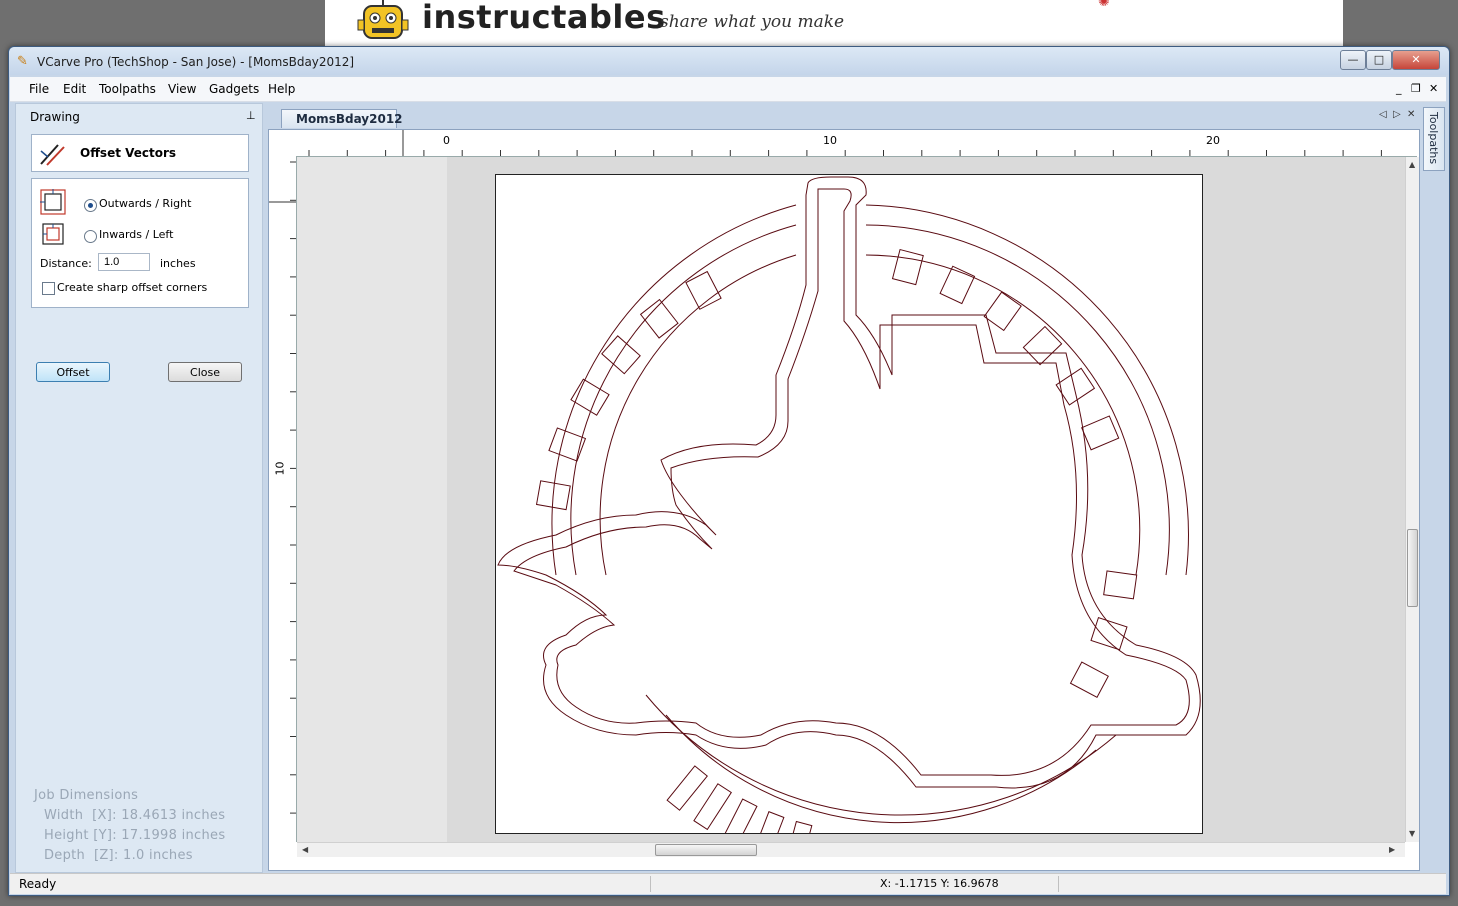 This screenshot has width=1458, height=906. Describe the element at coordinates (135, 815) in the screenshot. I see `job-width: Width [X]: 18.4613 inches` at that location.